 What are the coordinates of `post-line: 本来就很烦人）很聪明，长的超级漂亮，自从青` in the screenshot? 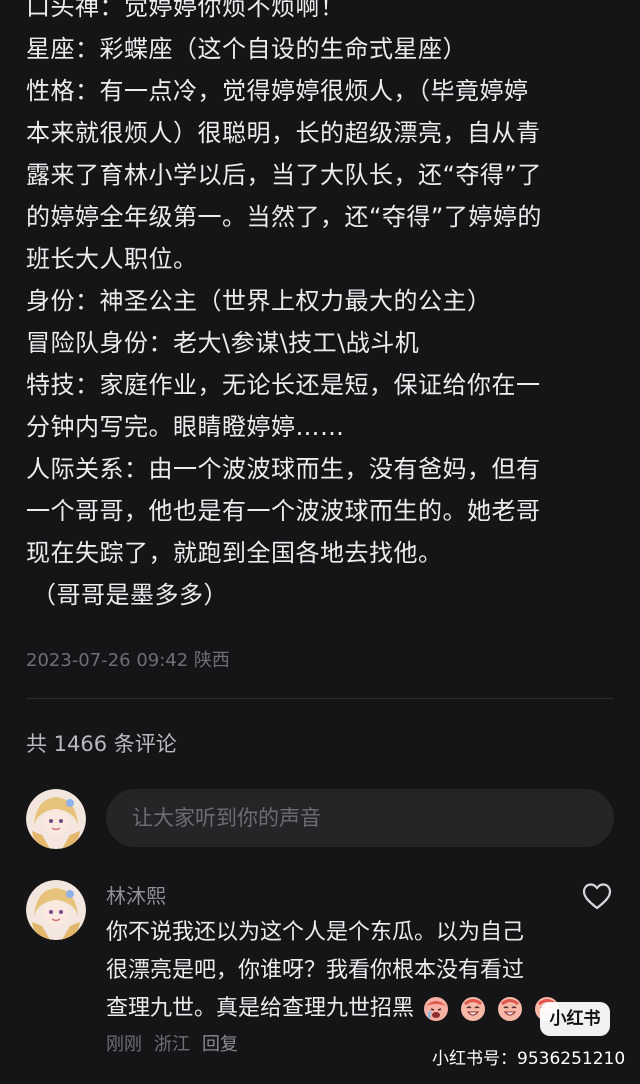 It's located at (283, 133).